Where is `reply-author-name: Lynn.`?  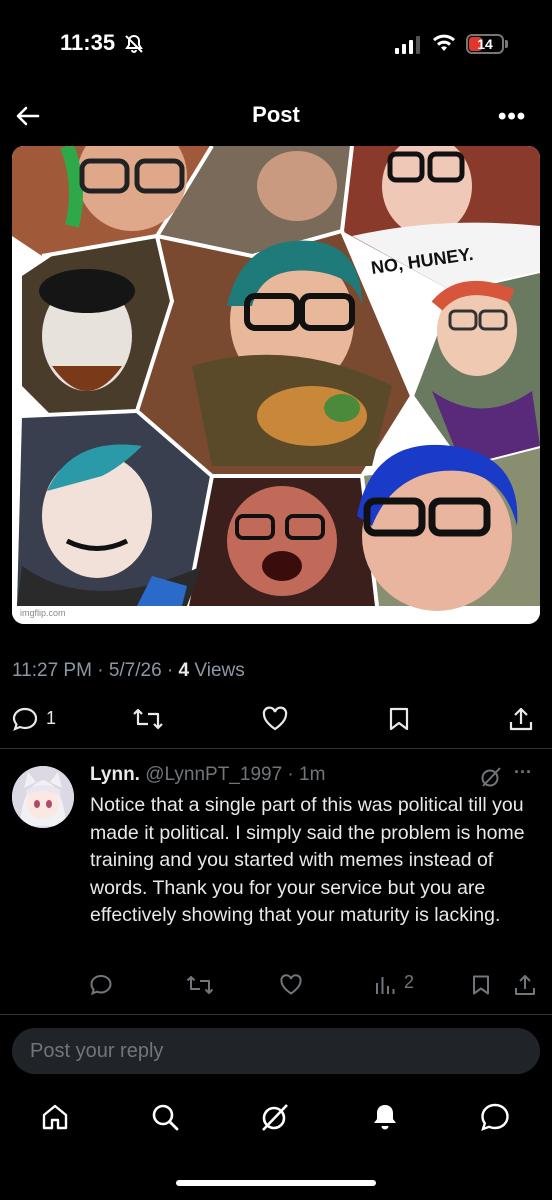
reply-author-name: Lynn. is located at coordinates (115, 774).